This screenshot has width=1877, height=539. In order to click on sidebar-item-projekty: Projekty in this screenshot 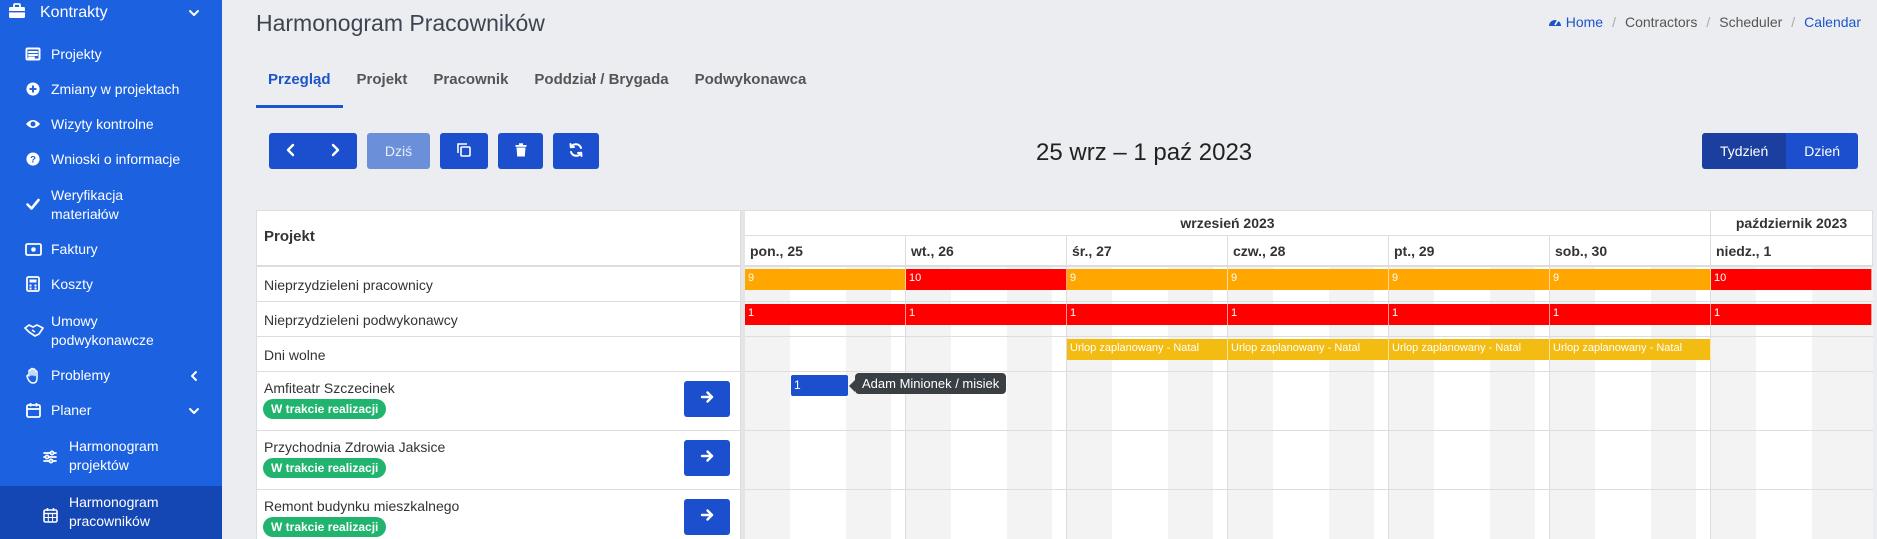, I will do `click(111, 55)`.